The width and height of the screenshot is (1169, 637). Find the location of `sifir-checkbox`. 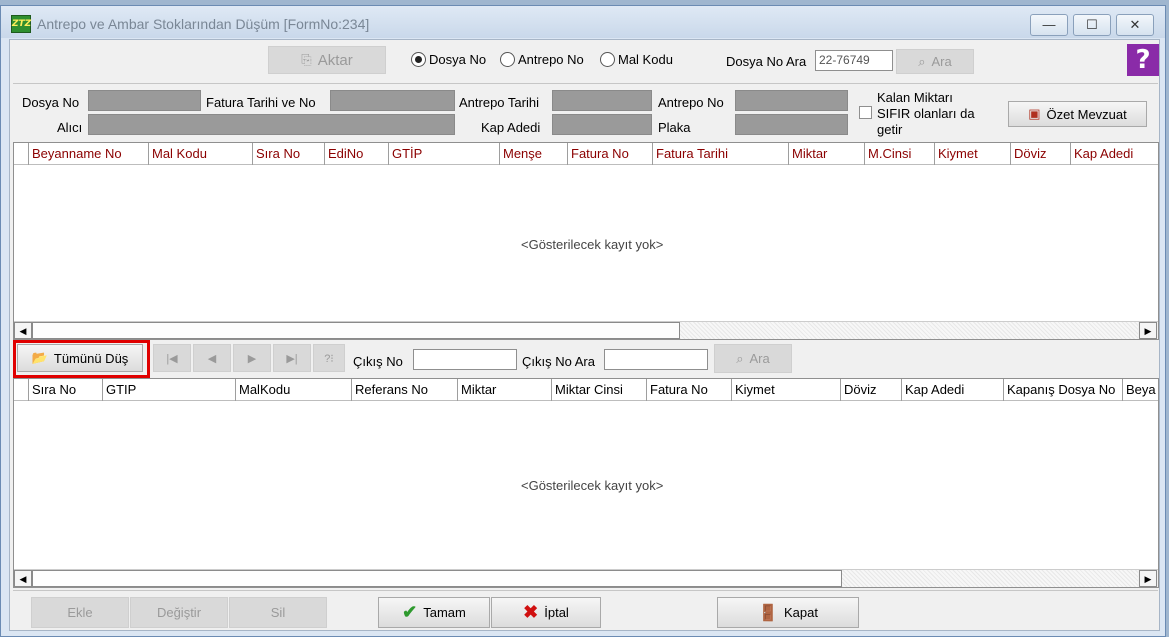

sifir-checkbox is located at coordinates (865, 112).